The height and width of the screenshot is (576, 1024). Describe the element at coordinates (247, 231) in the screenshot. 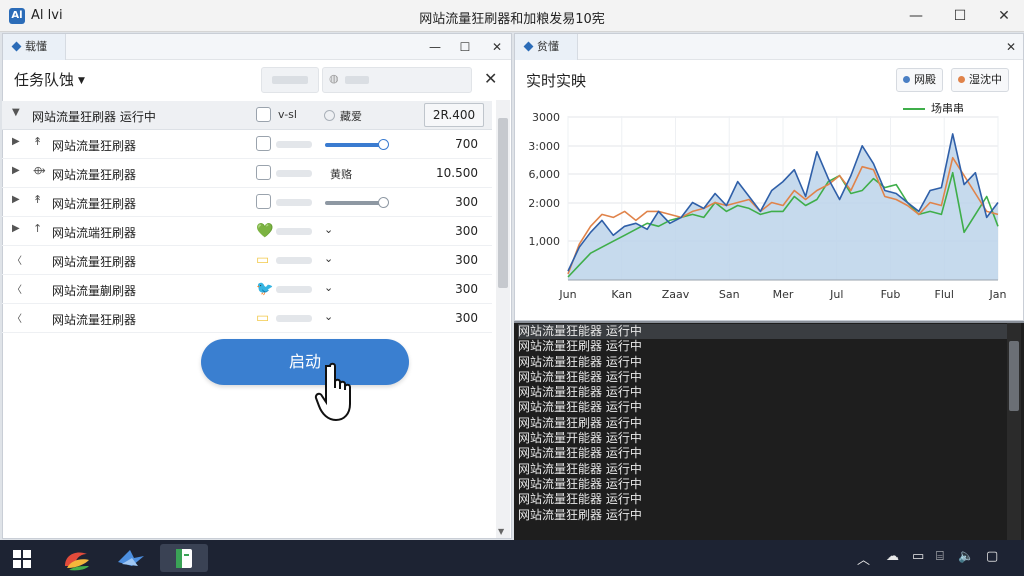

I see `task-row: ▶ ↑ 网站流端狂刷器 💚 ⌄ 300` at that location.